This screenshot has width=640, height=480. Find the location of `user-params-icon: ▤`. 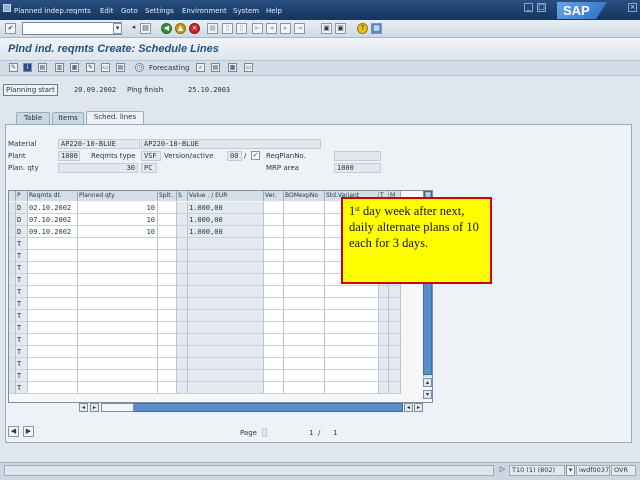

user-params-icon: ▤ is located at coordinates (42, 67).